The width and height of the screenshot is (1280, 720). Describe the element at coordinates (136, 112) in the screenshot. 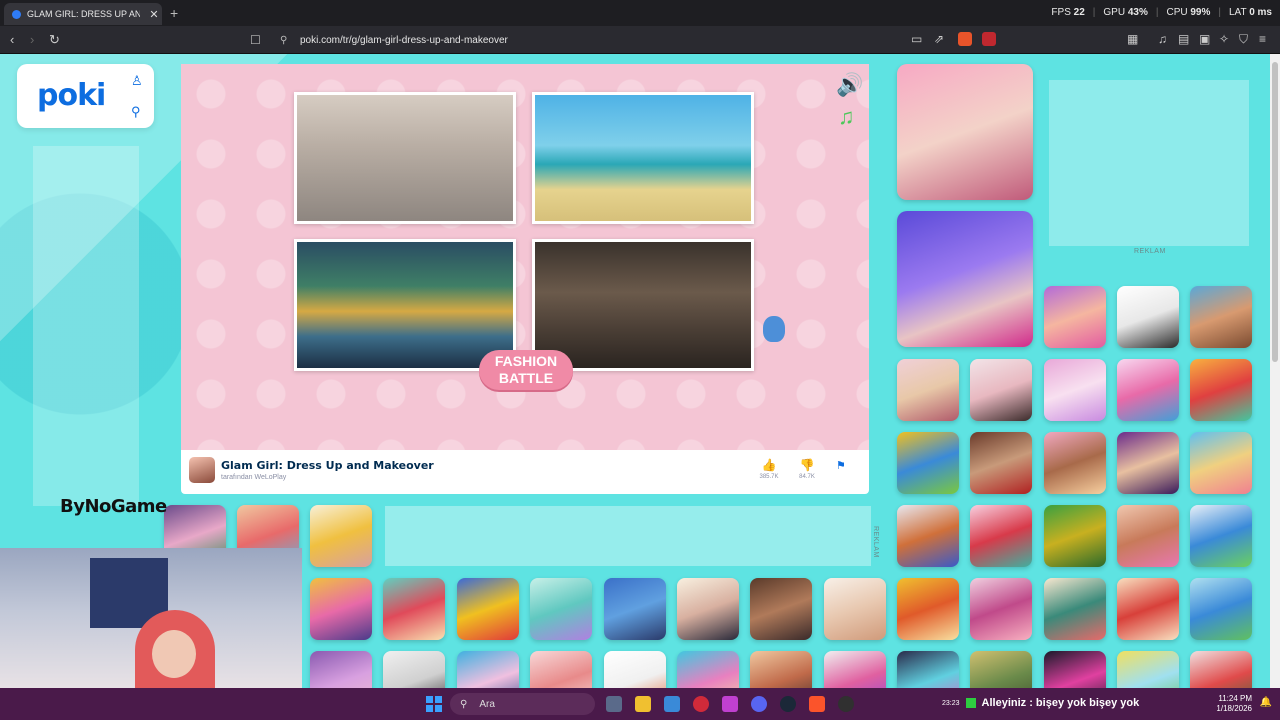

I see `search-icon: ⚲` at that location.